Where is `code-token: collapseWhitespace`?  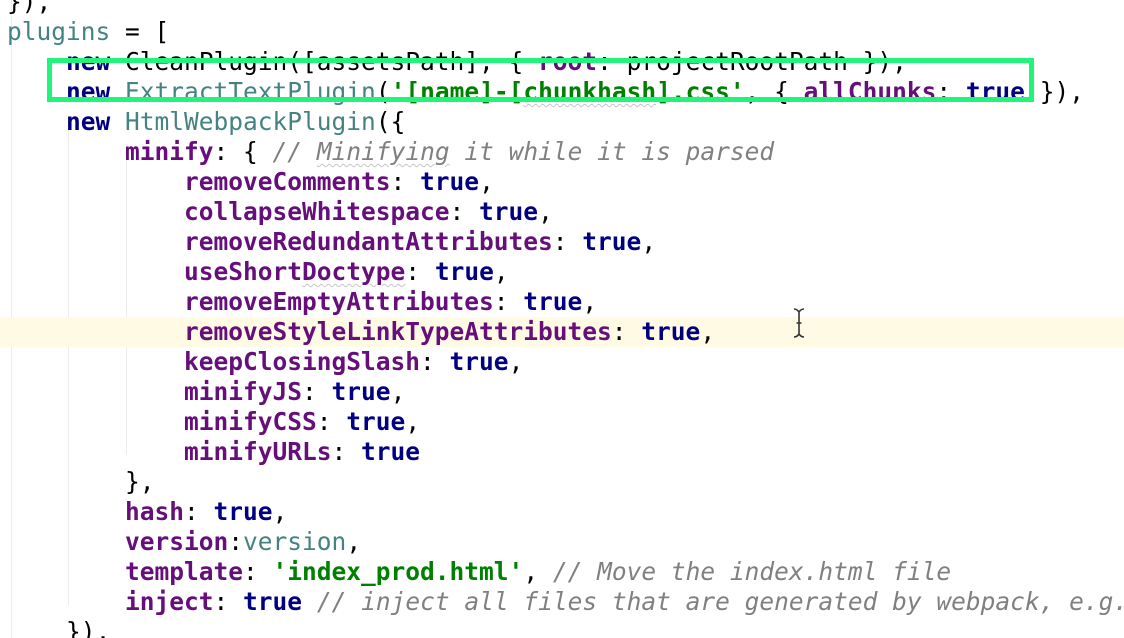 code-token: collapseWhitespace is located at coordinates (317, 211).